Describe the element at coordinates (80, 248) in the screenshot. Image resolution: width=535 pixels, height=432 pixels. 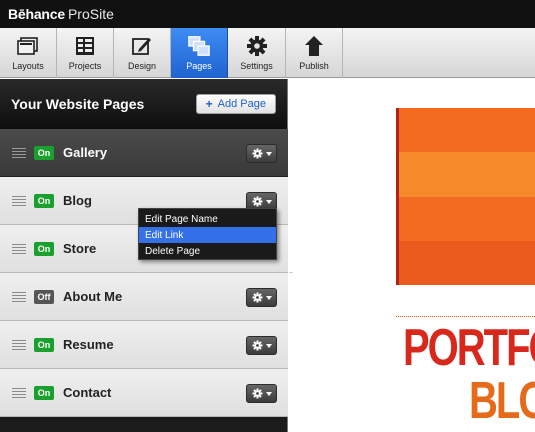
I see `page-label: Store` at that location.